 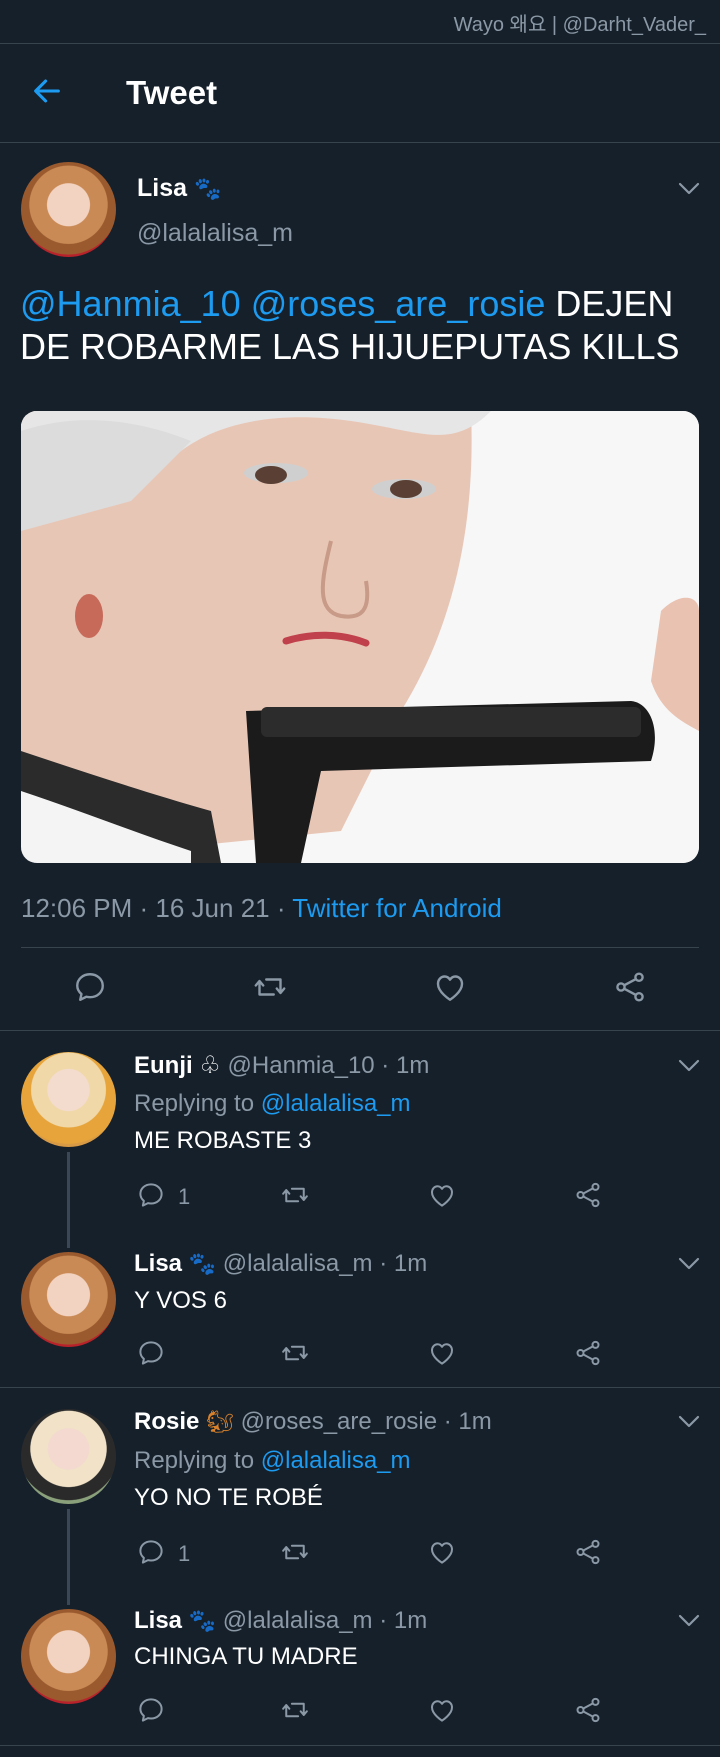 I want to click on reply-text: CHINGA TU MADRE, so click(x=246, y=1656).